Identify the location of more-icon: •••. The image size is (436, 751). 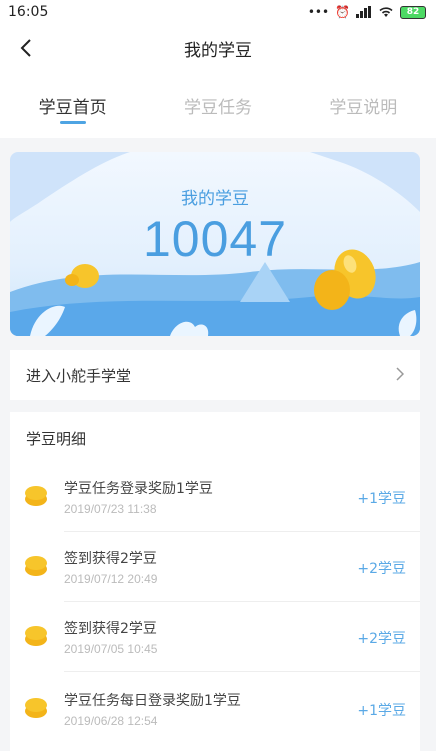
(318, 12).